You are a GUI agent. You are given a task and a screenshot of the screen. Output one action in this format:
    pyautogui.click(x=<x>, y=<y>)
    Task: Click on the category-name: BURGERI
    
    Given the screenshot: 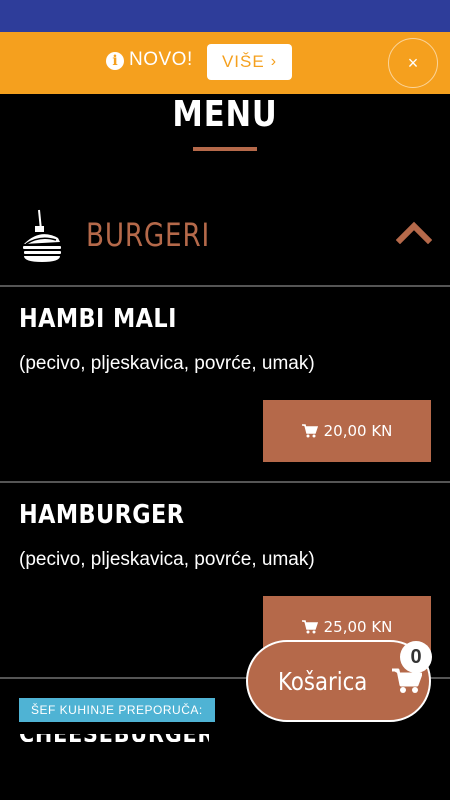 What is the action you would take?
    pyautogui.click(x=148, y=235)
    